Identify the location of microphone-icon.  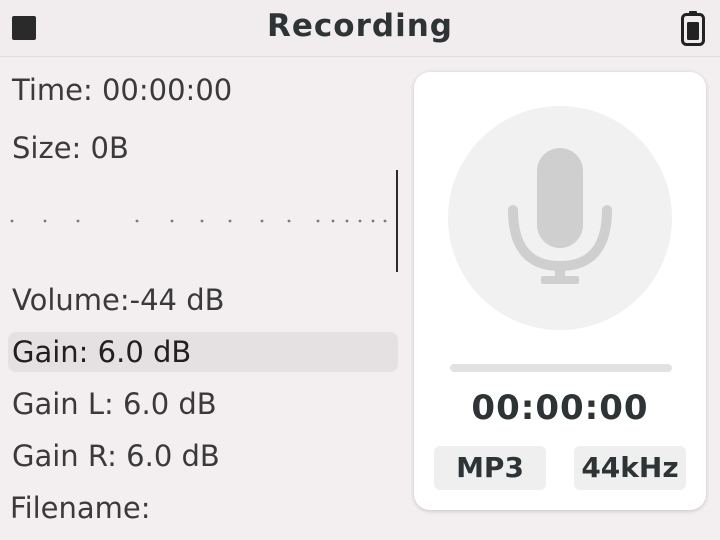
(560, 216).